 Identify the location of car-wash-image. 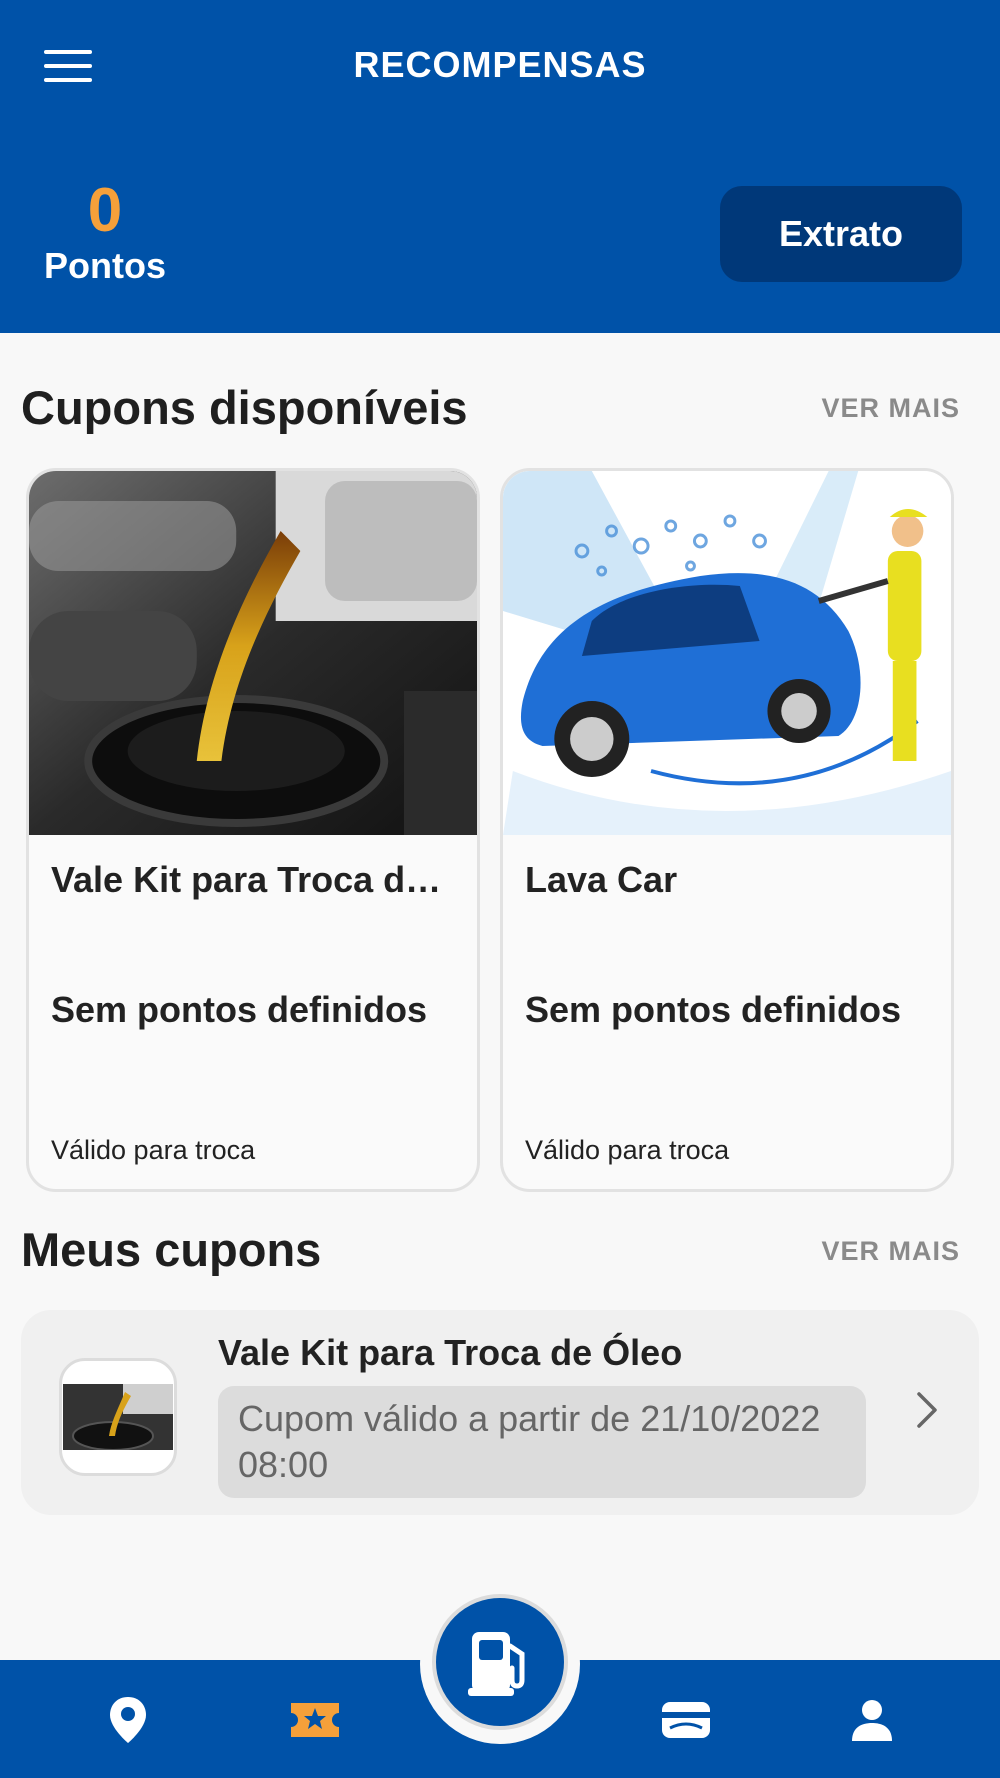
(727, 653).